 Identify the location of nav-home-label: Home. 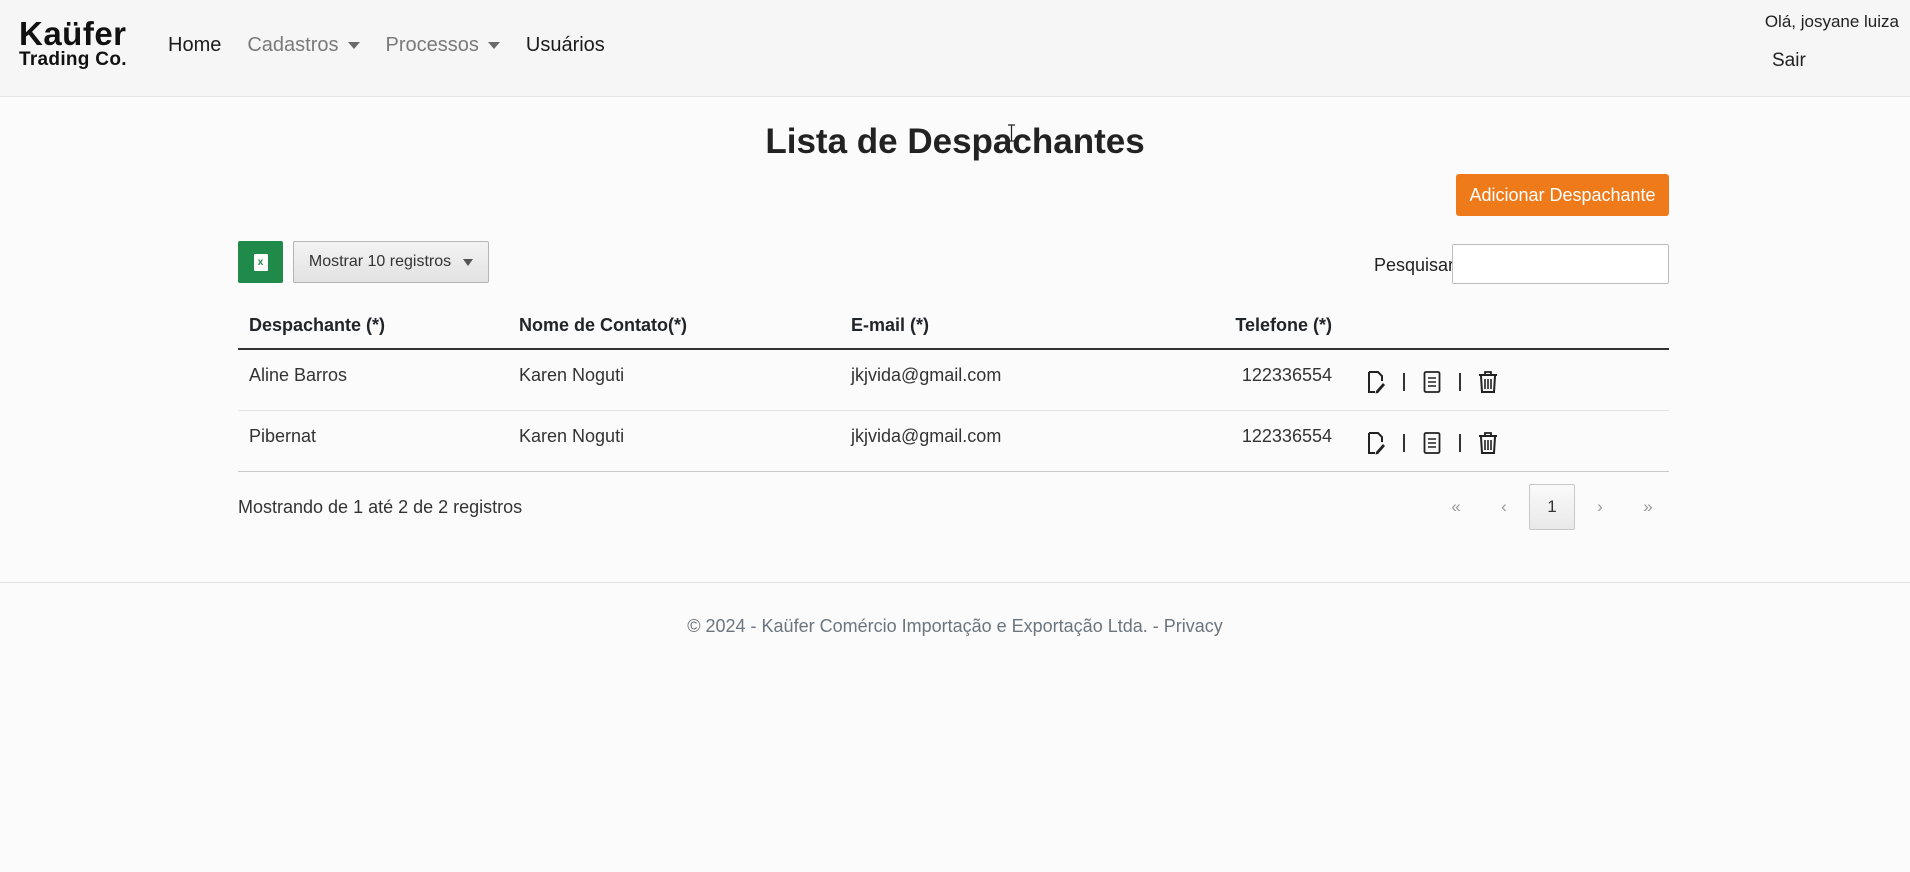
(195, 45).